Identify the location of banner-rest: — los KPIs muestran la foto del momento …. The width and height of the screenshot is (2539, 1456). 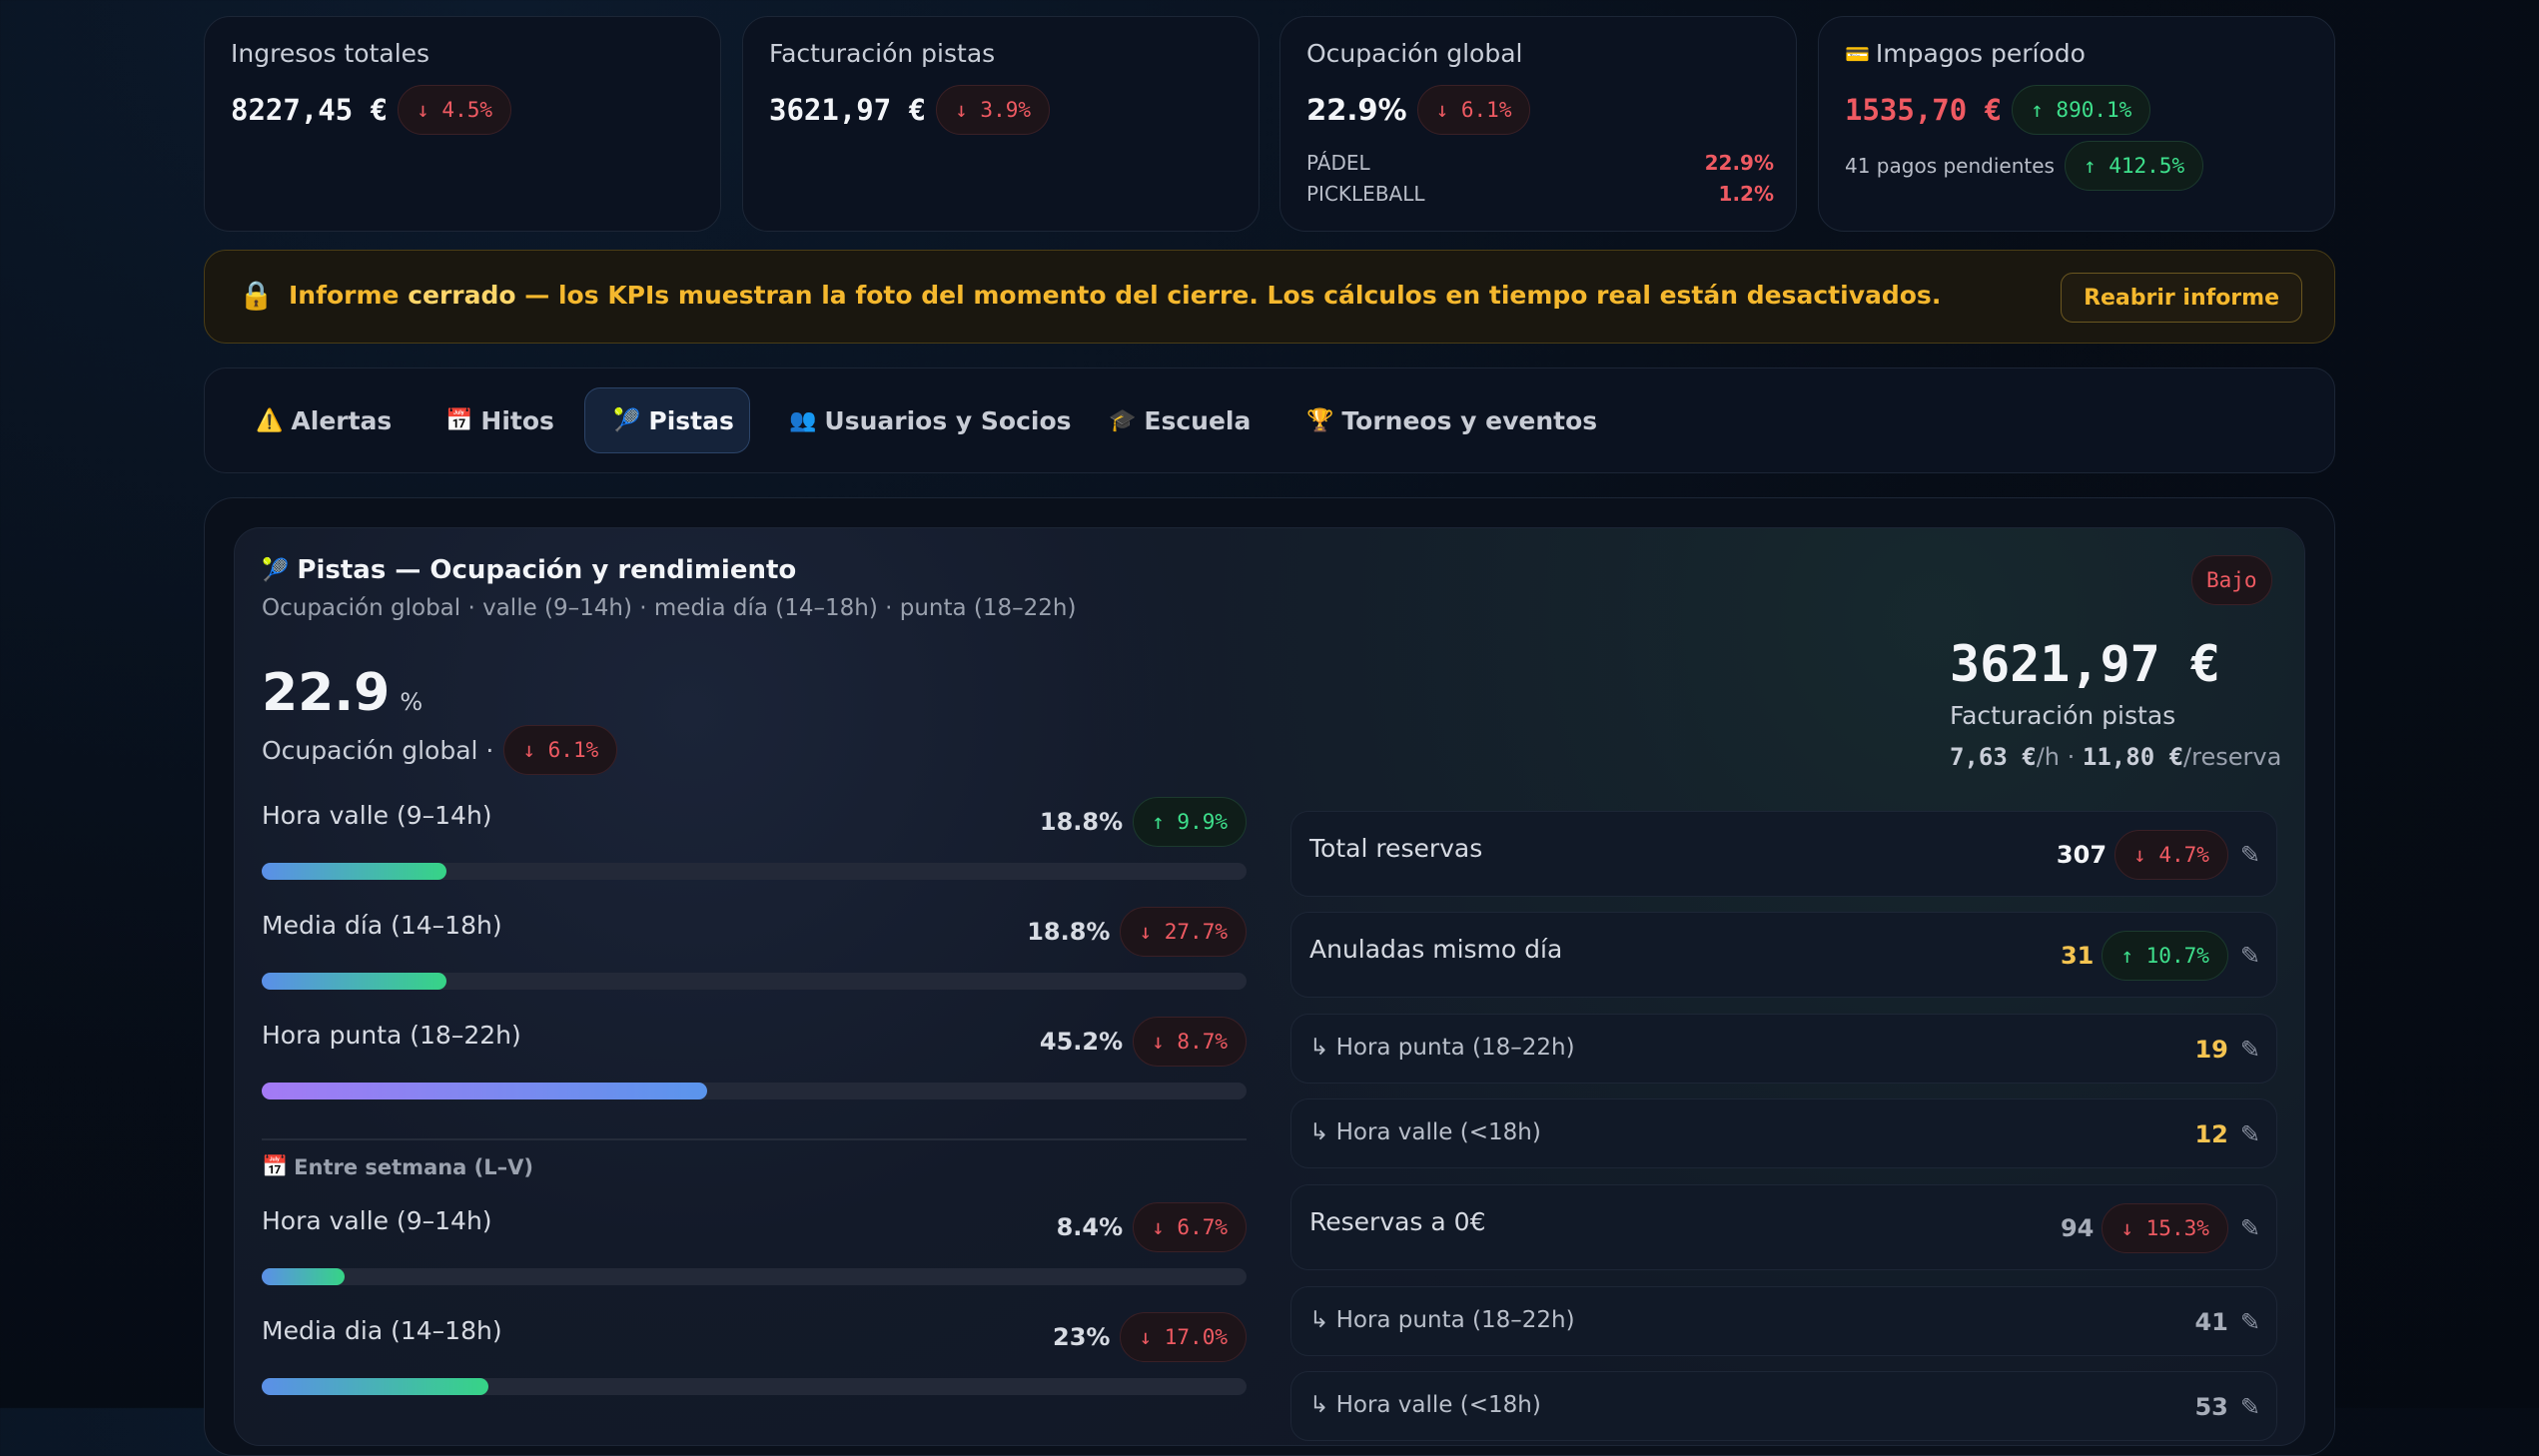
(1228, 295).